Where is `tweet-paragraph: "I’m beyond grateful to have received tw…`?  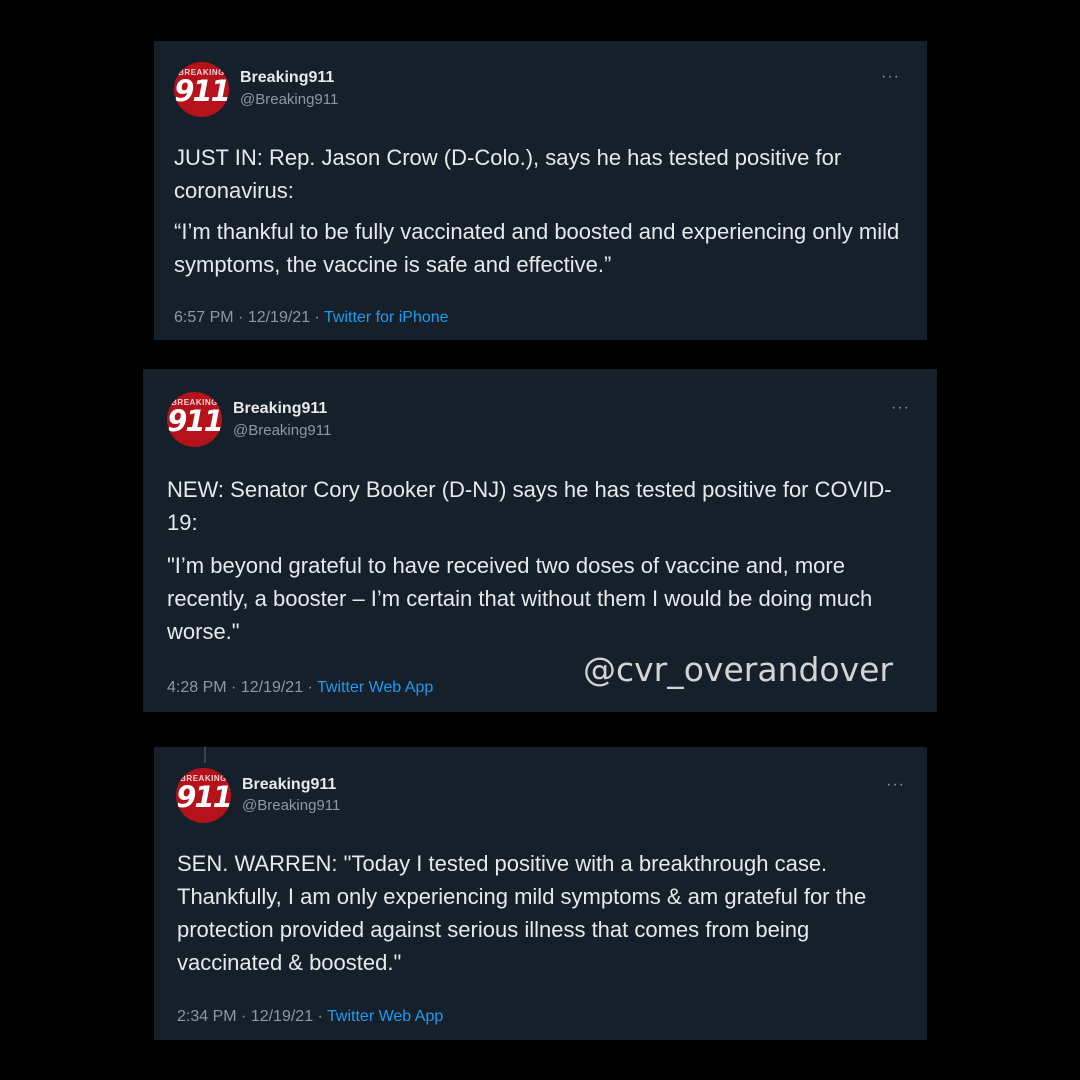 tweet-paragraph: "I’m beyond grateful to have received tw… is located at coordinates (520, 598).